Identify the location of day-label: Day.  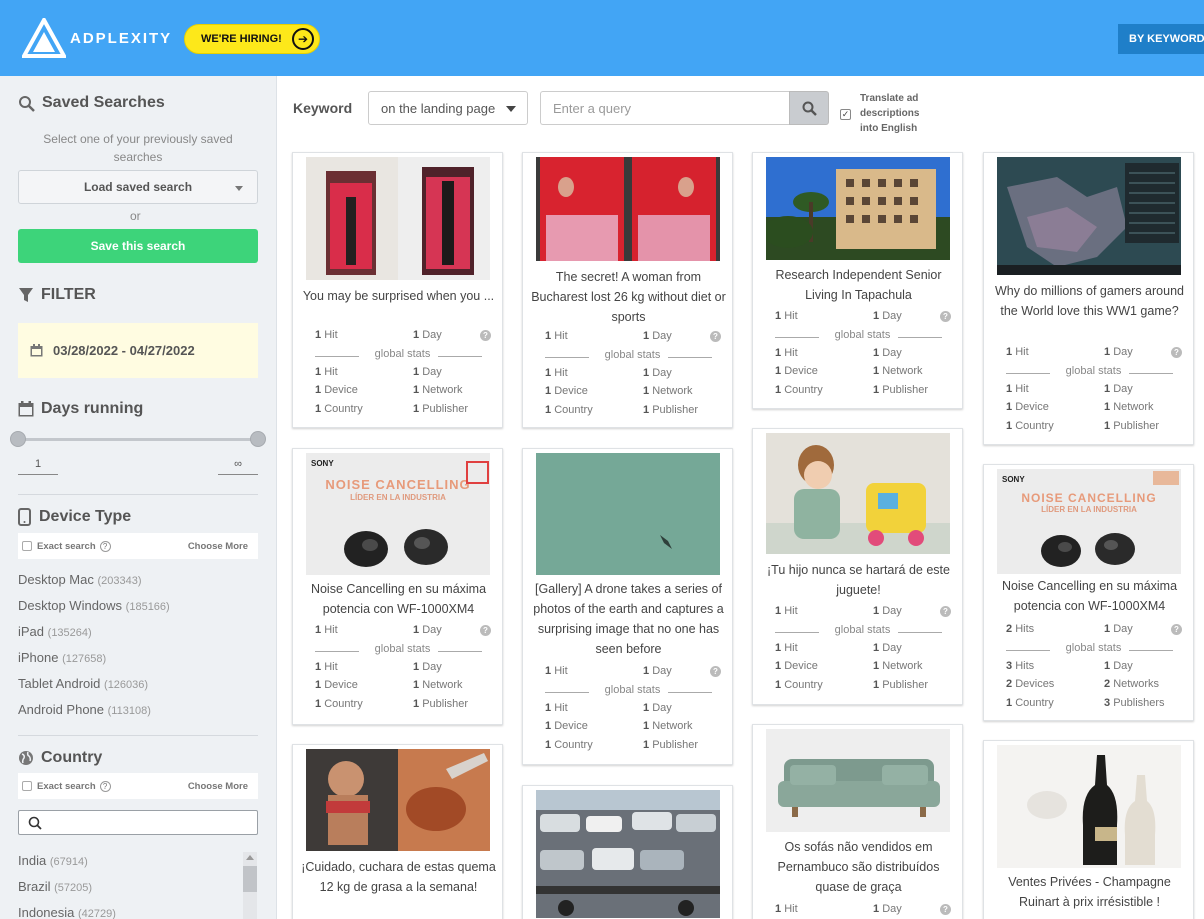
(892, 352).